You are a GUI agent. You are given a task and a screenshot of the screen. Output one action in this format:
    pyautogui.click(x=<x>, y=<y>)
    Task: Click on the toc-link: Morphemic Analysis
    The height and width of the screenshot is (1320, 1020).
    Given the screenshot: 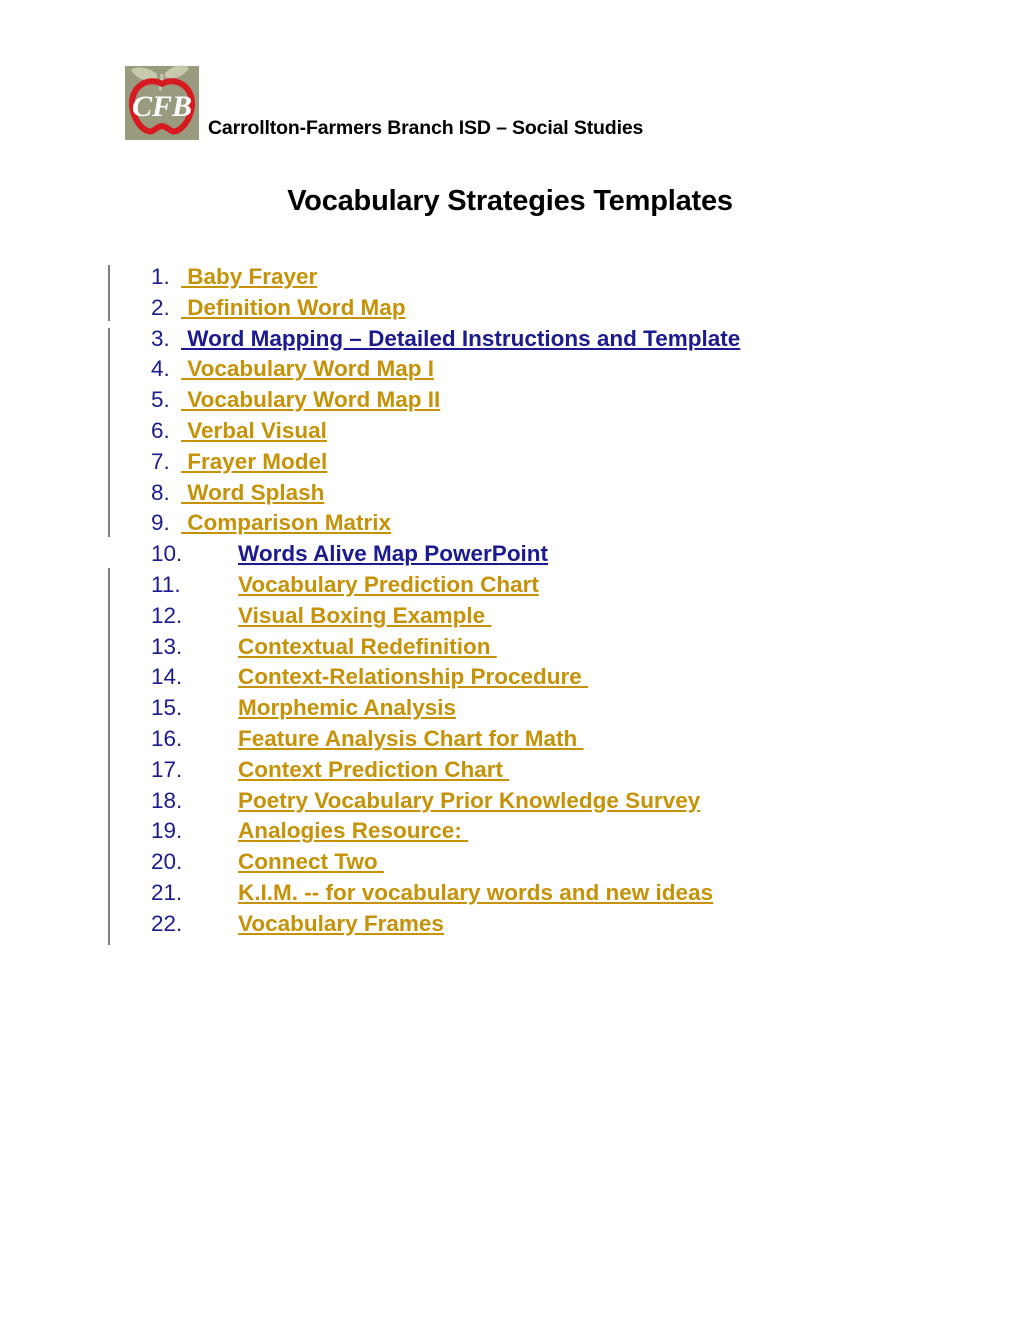 What is the action you would take?
    pyautogui.click(x=347, y=708)
    